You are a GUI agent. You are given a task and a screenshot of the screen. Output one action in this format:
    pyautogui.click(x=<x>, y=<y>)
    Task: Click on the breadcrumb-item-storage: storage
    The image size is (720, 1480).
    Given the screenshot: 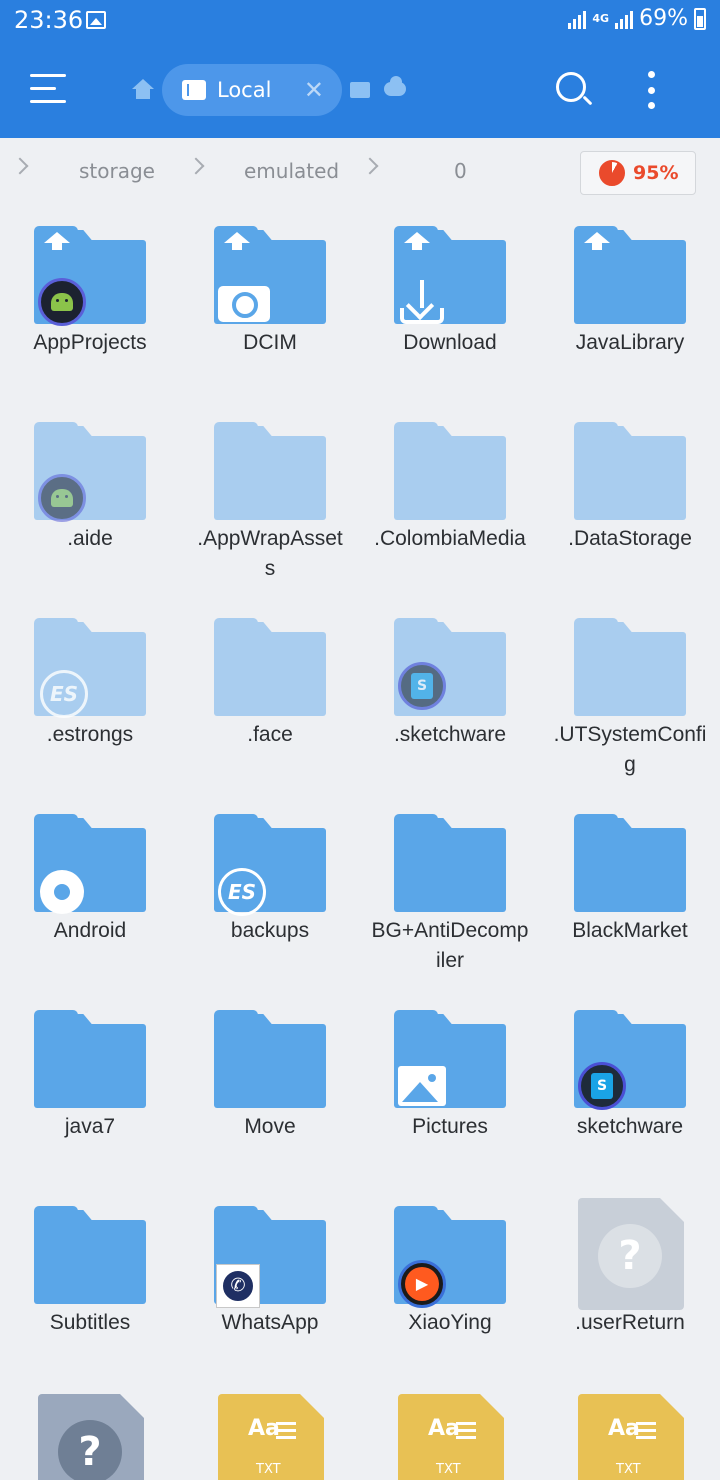 What is the action you would take?
    pyautogui.click(x=117, y=171)
    